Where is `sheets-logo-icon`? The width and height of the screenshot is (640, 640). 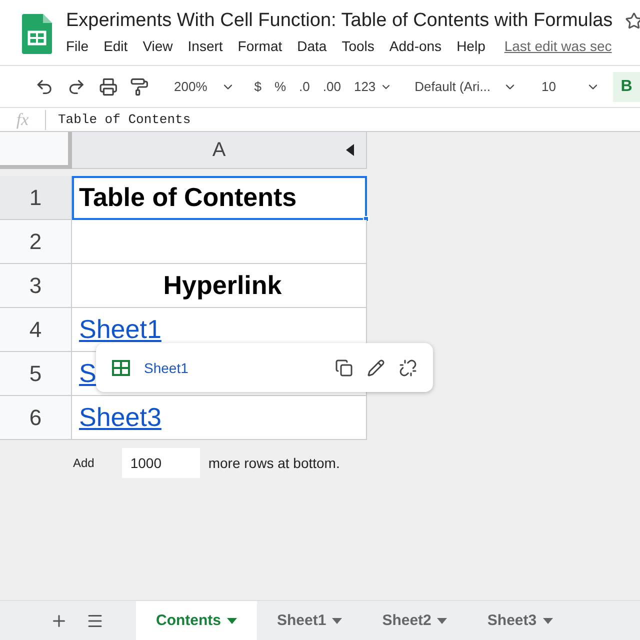
sheets-logo-icon is located at coordinates (37, 34).